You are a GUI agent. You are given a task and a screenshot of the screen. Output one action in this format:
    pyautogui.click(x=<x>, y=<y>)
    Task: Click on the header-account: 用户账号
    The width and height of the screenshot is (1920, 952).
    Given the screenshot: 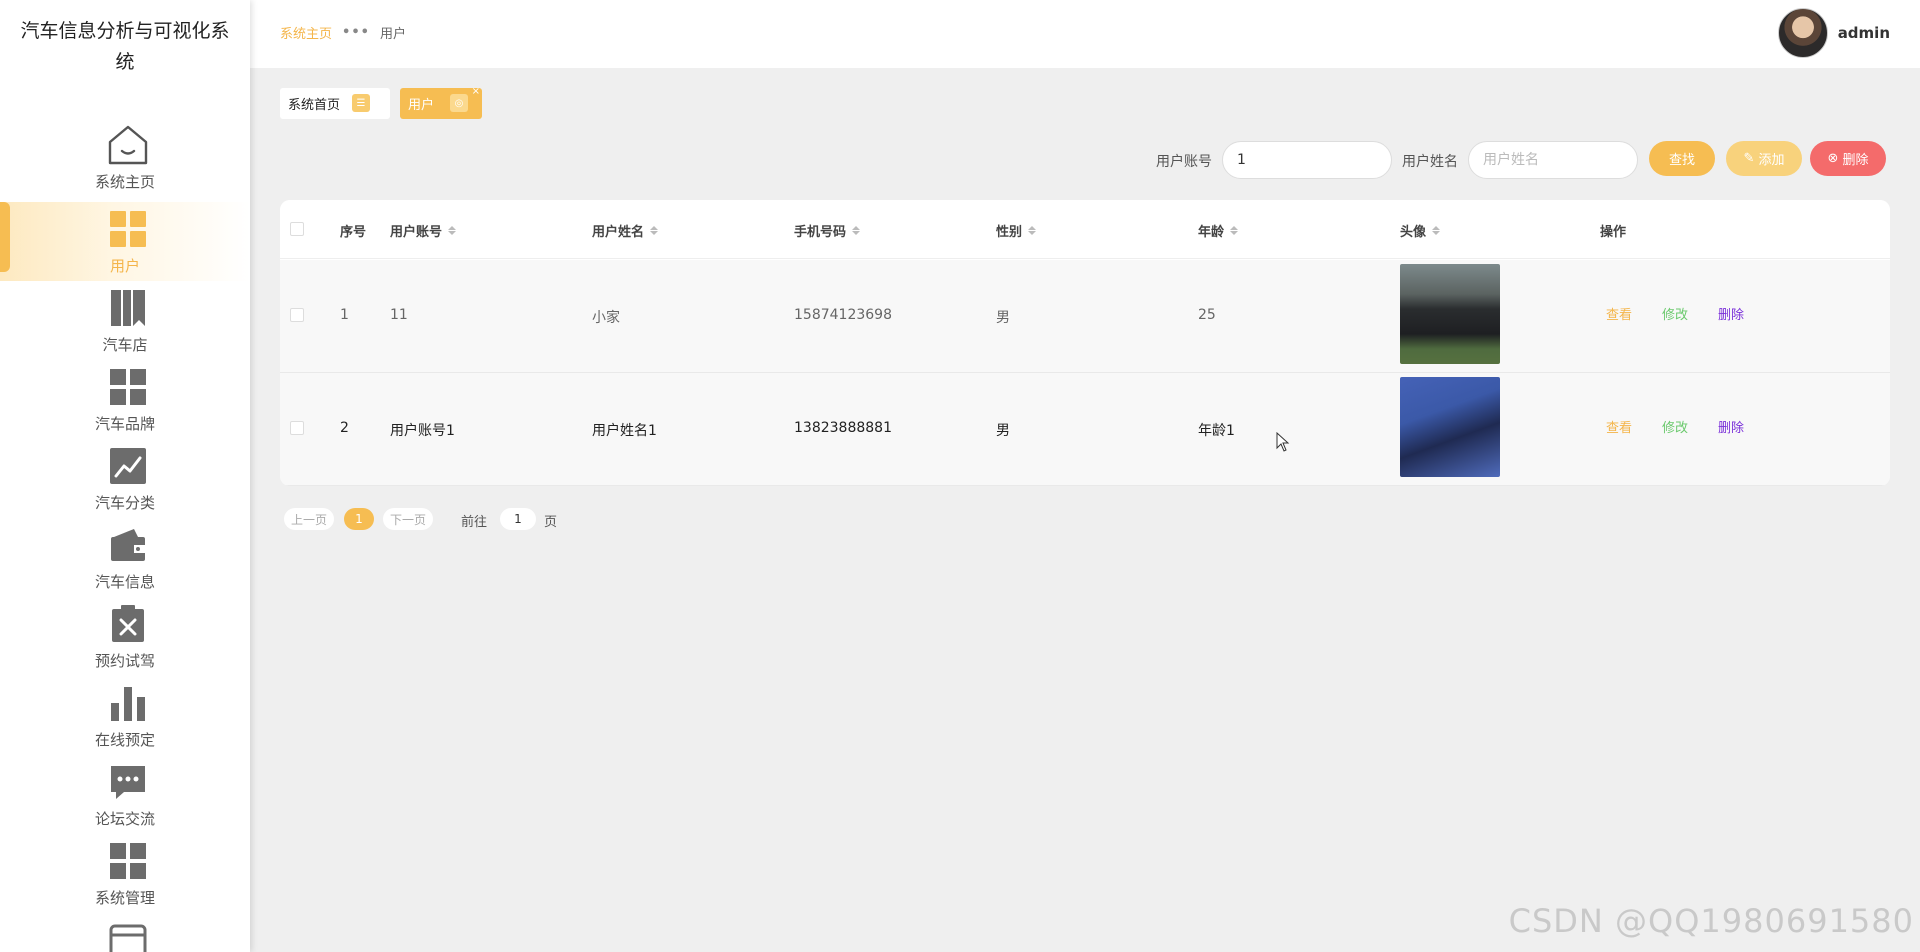 What is the action you would take?
    pyautogui.click(x=423, y=230)
    